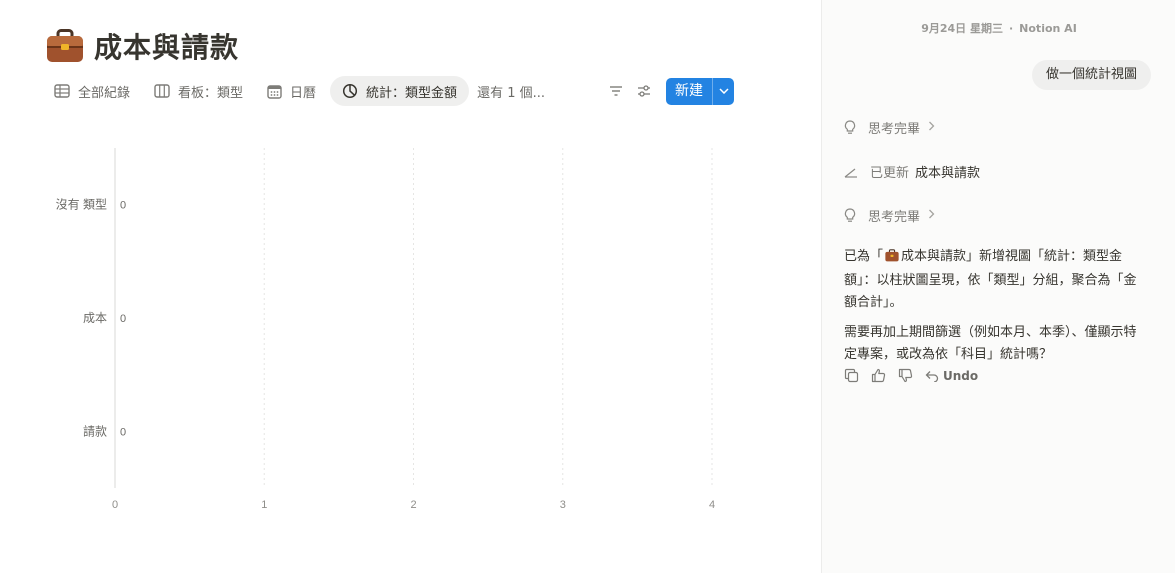 This screenshot has height=573, width=1175. Describe the element at coordinates (905, 375) in the screenshot. I see `thumbs-down-icon` at that location.